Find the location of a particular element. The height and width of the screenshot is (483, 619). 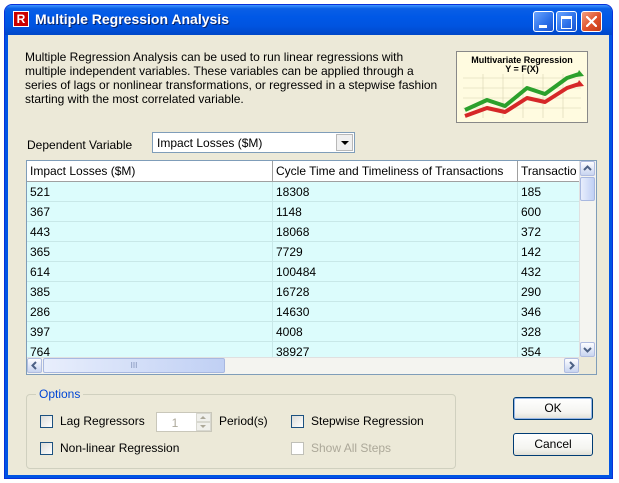

vertical-scroll-thumb is located at coordinates (587, 189).